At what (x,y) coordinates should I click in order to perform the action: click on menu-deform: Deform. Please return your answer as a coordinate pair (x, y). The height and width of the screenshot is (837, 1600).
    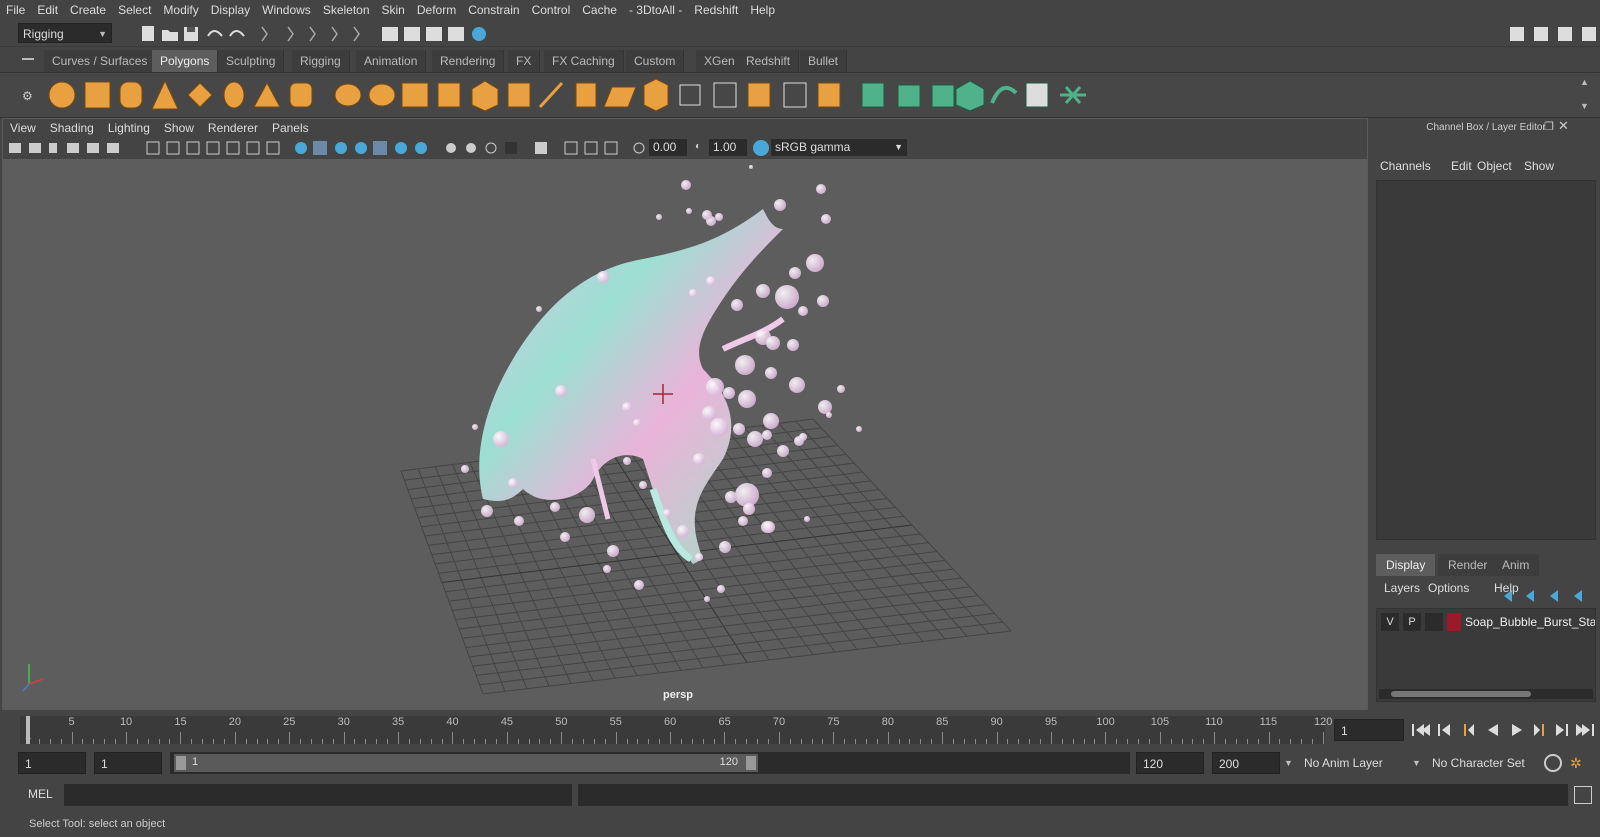
    Looking at the image, I should click on (436, 10).